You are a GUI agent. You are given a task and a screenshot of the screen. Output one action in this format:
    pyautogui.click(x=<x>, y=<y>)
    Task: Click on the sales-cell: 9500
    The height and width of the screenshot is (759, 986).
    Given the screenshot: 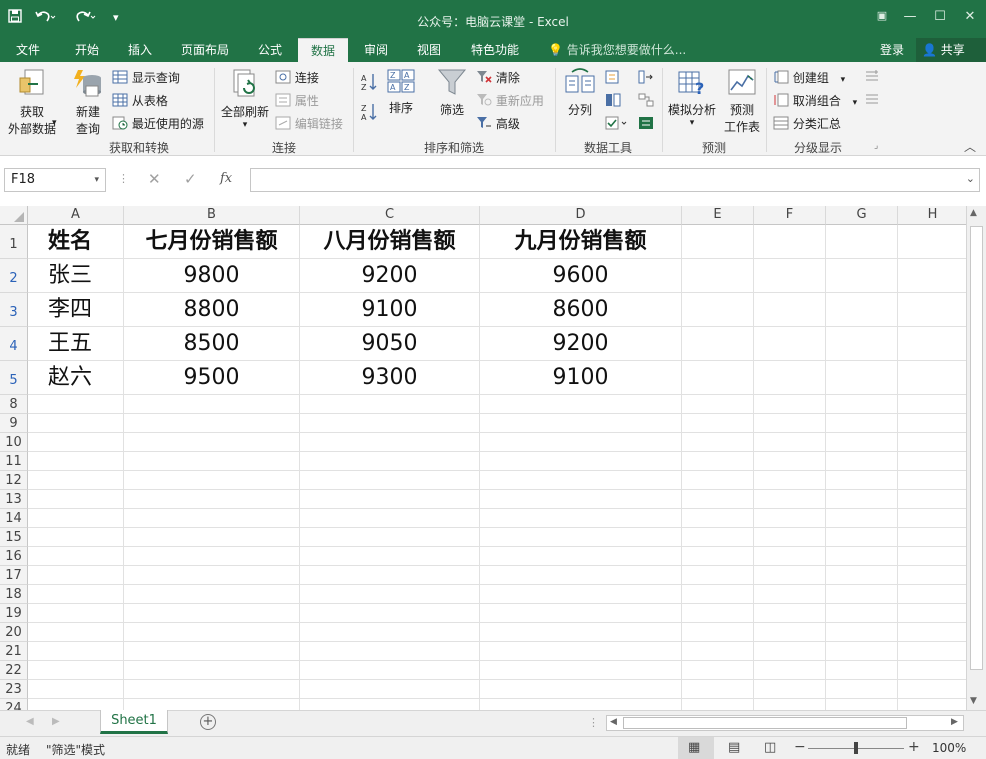 What is the action you would take?
    pyautogui.click(x=212, y=378)
    